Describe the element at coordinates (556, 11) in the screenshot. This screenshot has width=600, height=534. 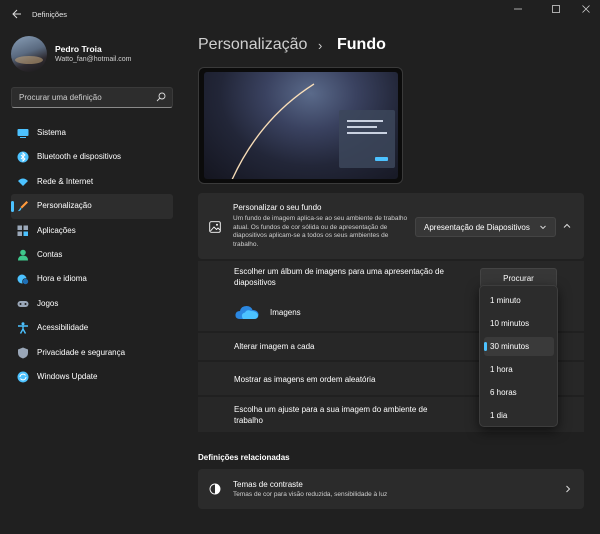
I see `maximize-icon` at that location.